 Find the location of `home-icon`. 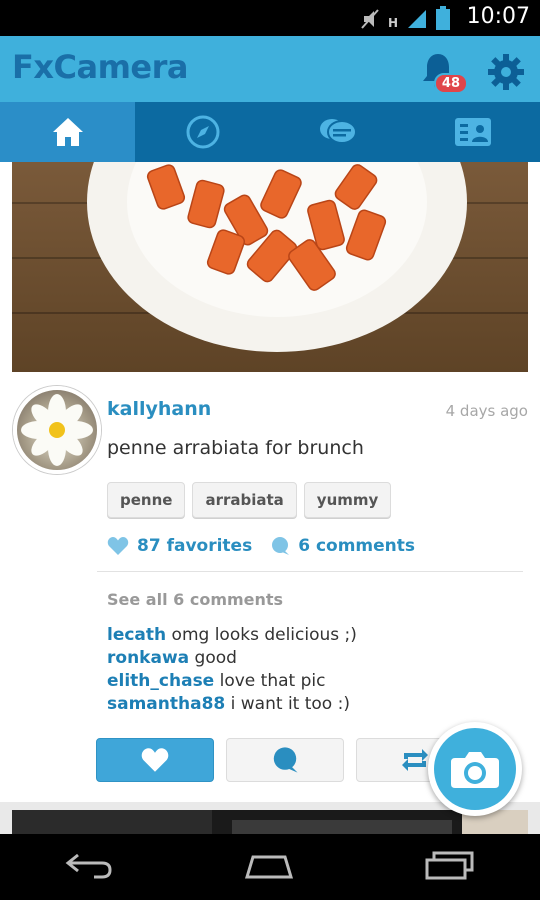

home-icon is located at coordinates (67, 132).